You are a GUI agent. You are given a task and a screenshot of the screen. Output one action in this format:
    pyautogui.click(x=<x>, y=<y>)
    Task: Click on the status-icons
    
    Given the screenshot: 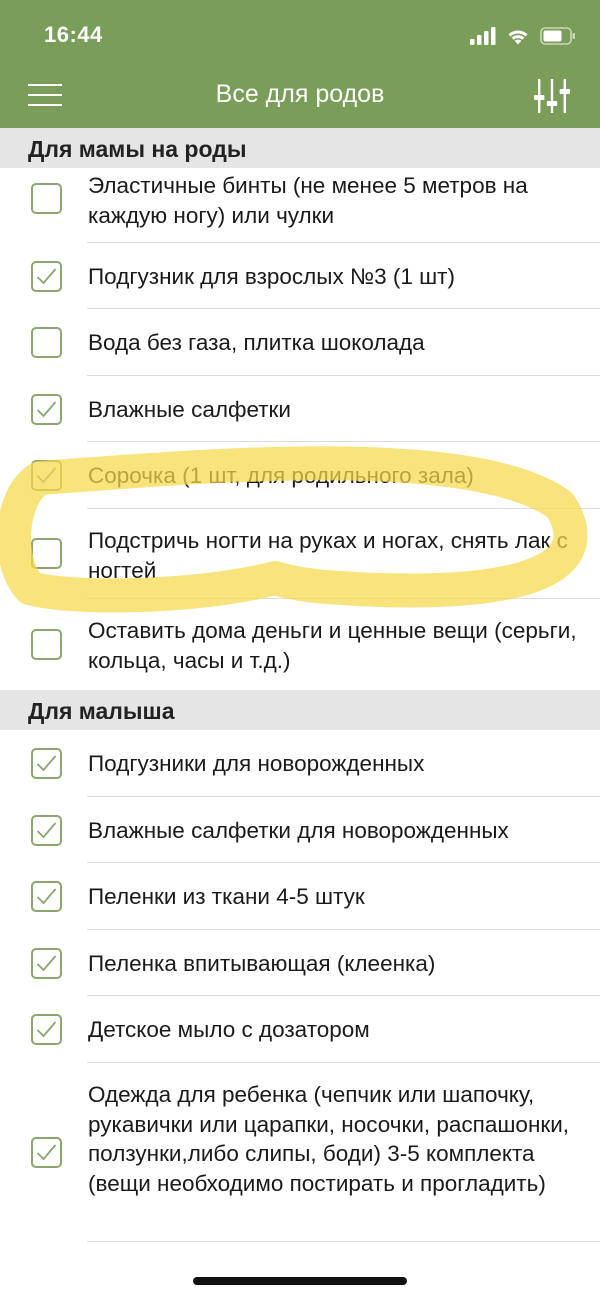 What is the action you would take?
    pyautogui.click(x=523, y=36)
    